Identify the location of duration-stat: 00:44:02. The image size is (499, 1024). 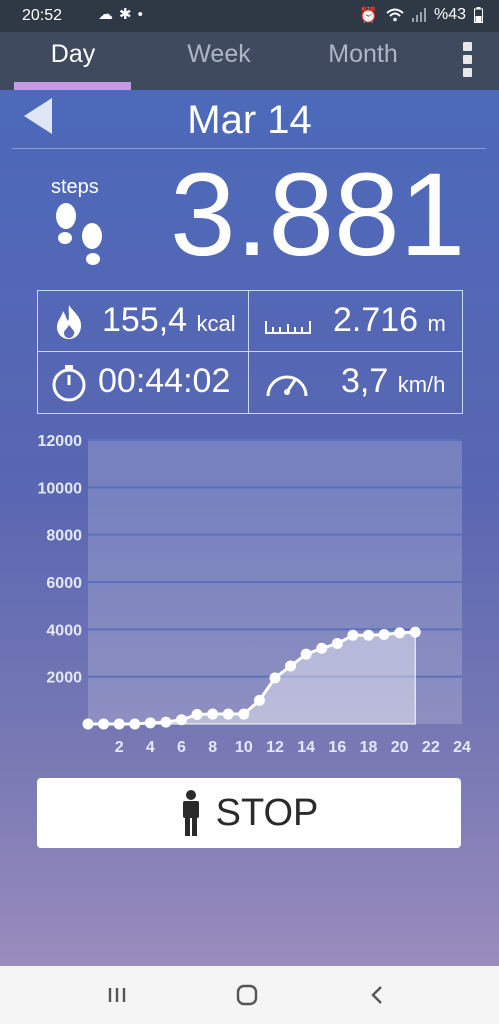
(143, 382).